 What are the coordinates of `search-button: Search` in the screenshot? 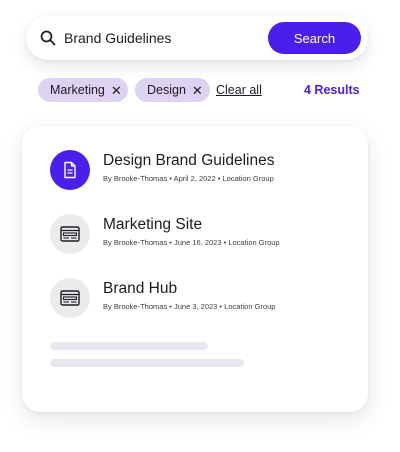 It's located at (314, 38).